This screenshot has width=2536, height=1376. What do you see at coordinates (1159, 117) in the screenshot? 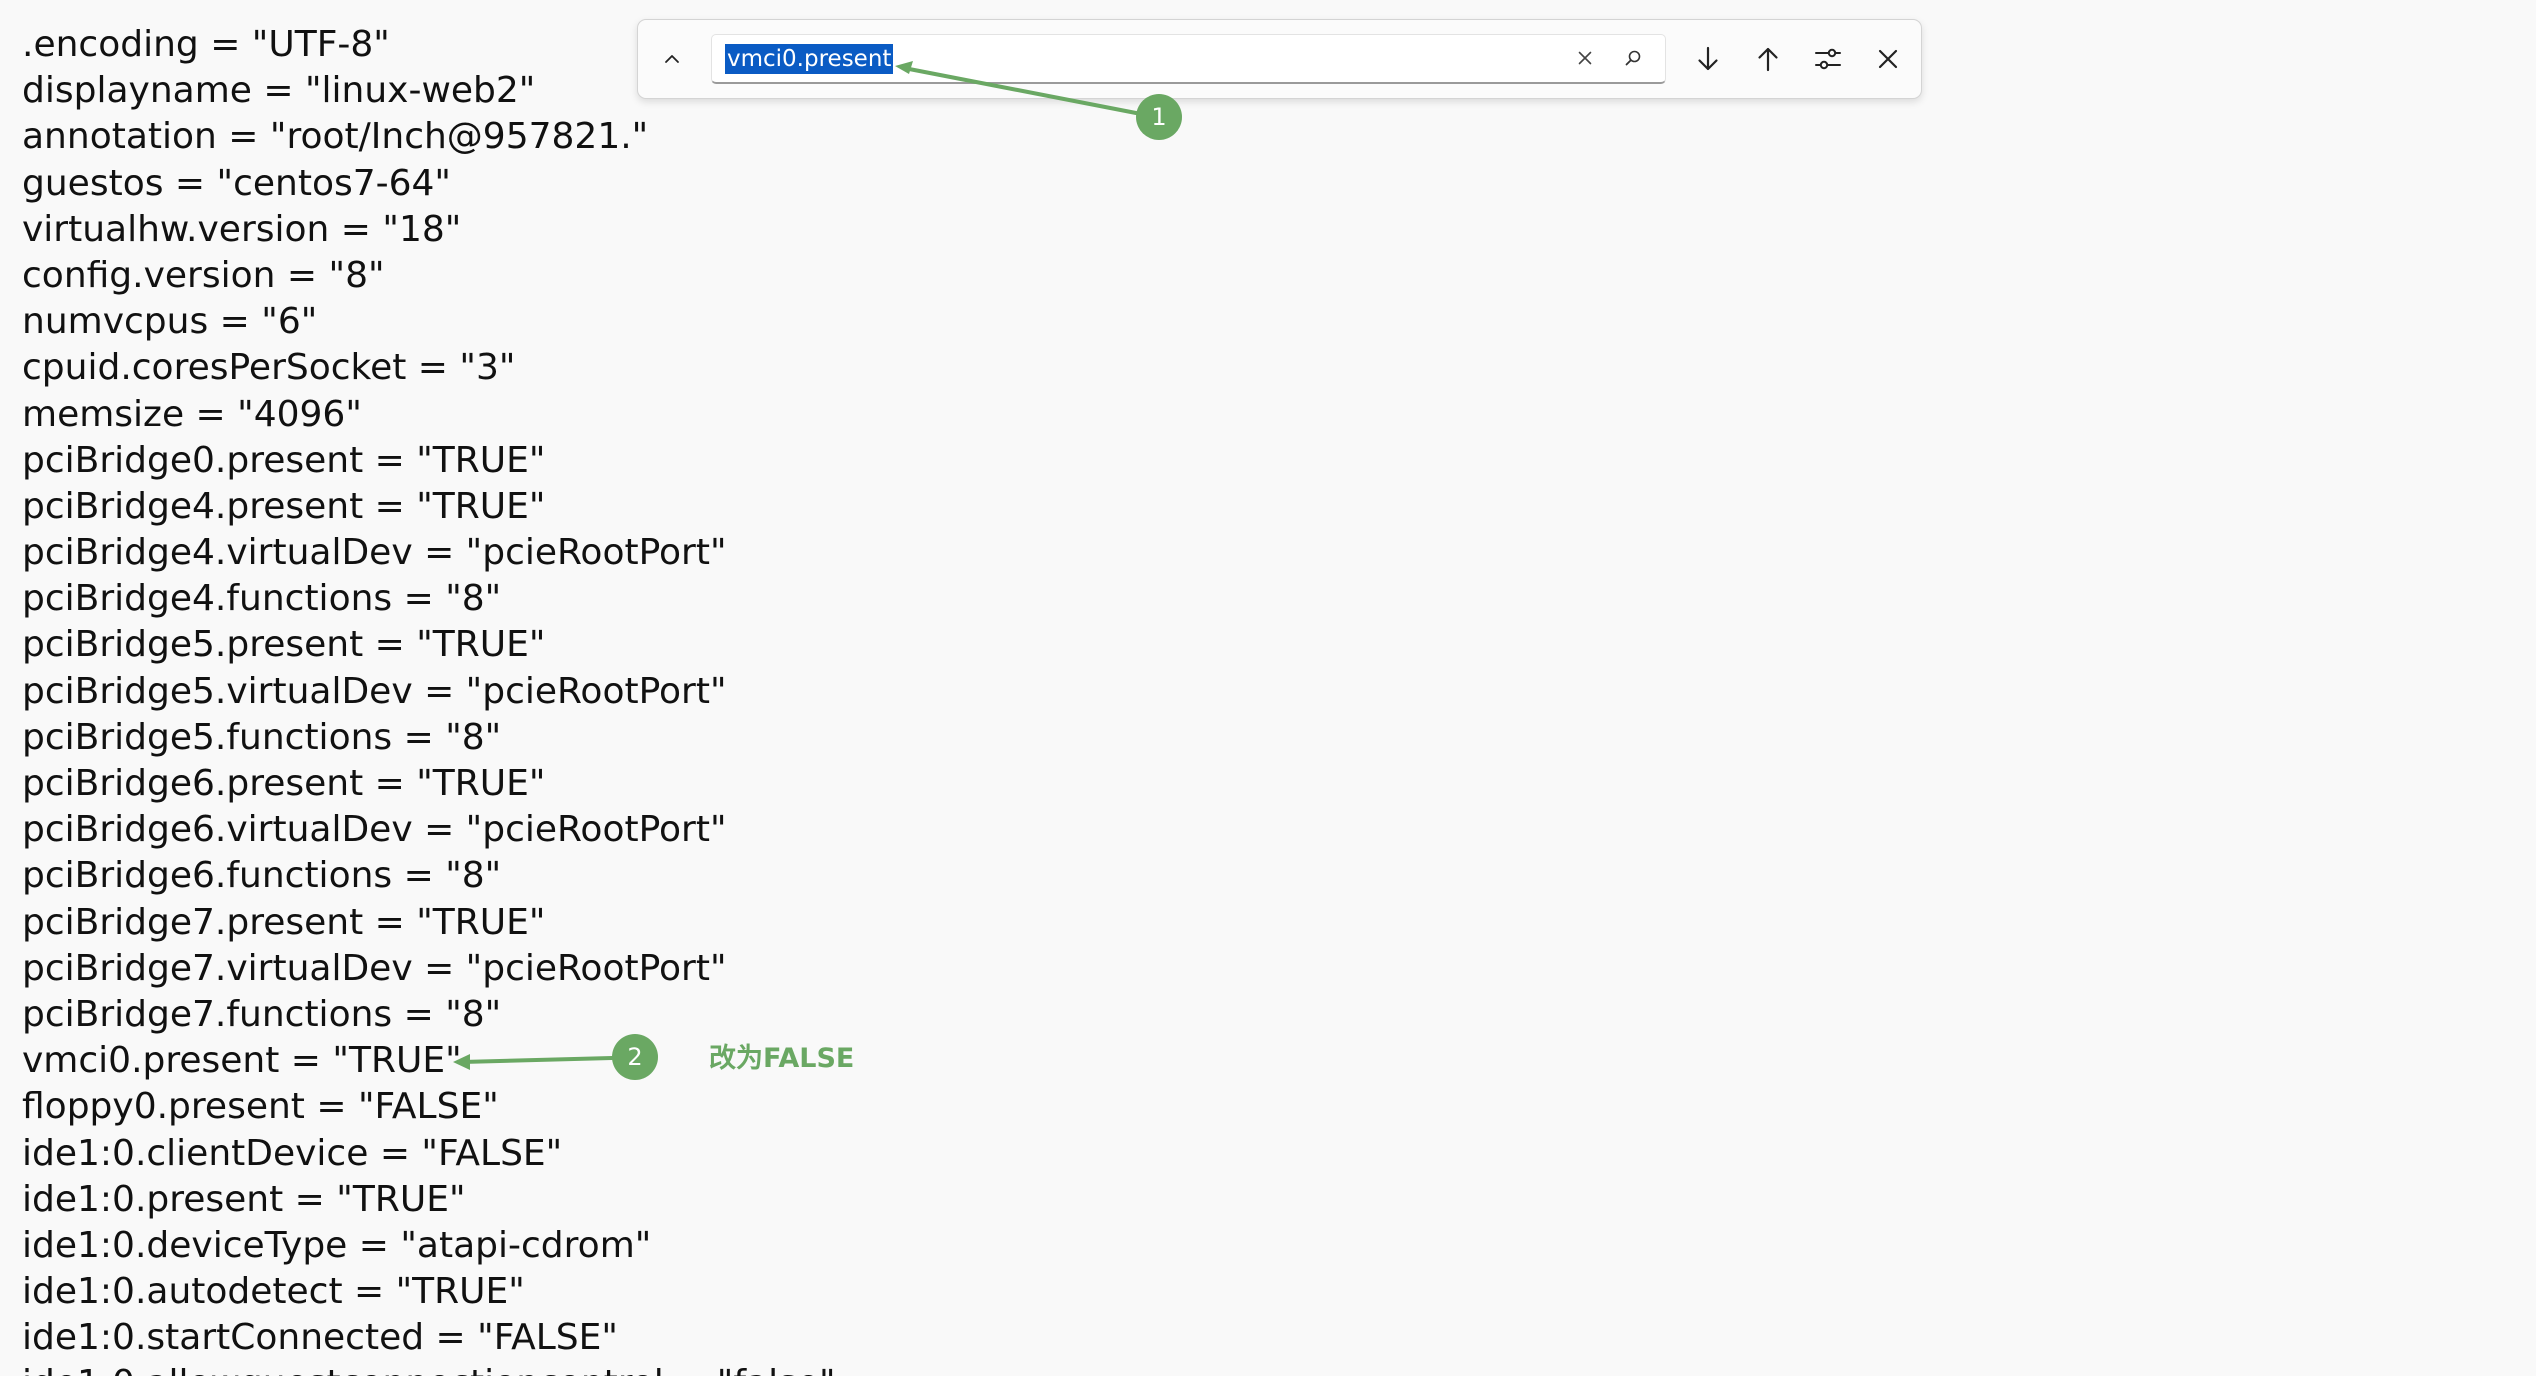
I see `annotation-badge-1: 1` at bounding box center [1159, 117].